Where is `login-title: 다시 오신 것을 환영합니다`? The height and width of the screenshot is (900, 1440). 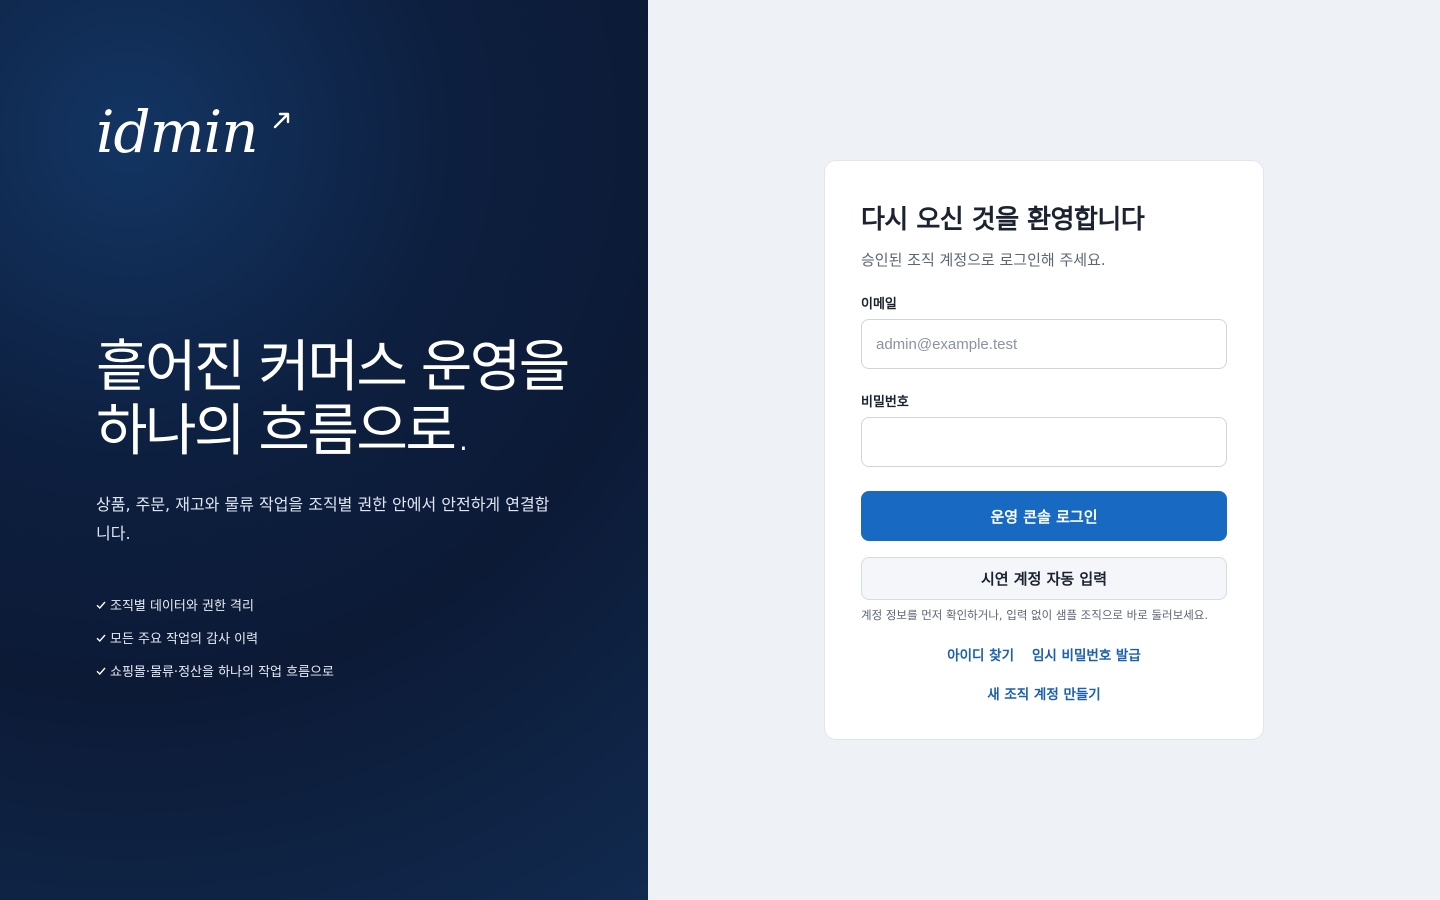 login-title: 다시 오신 것을 환영합니다 is located at coordinates (1003, 220).